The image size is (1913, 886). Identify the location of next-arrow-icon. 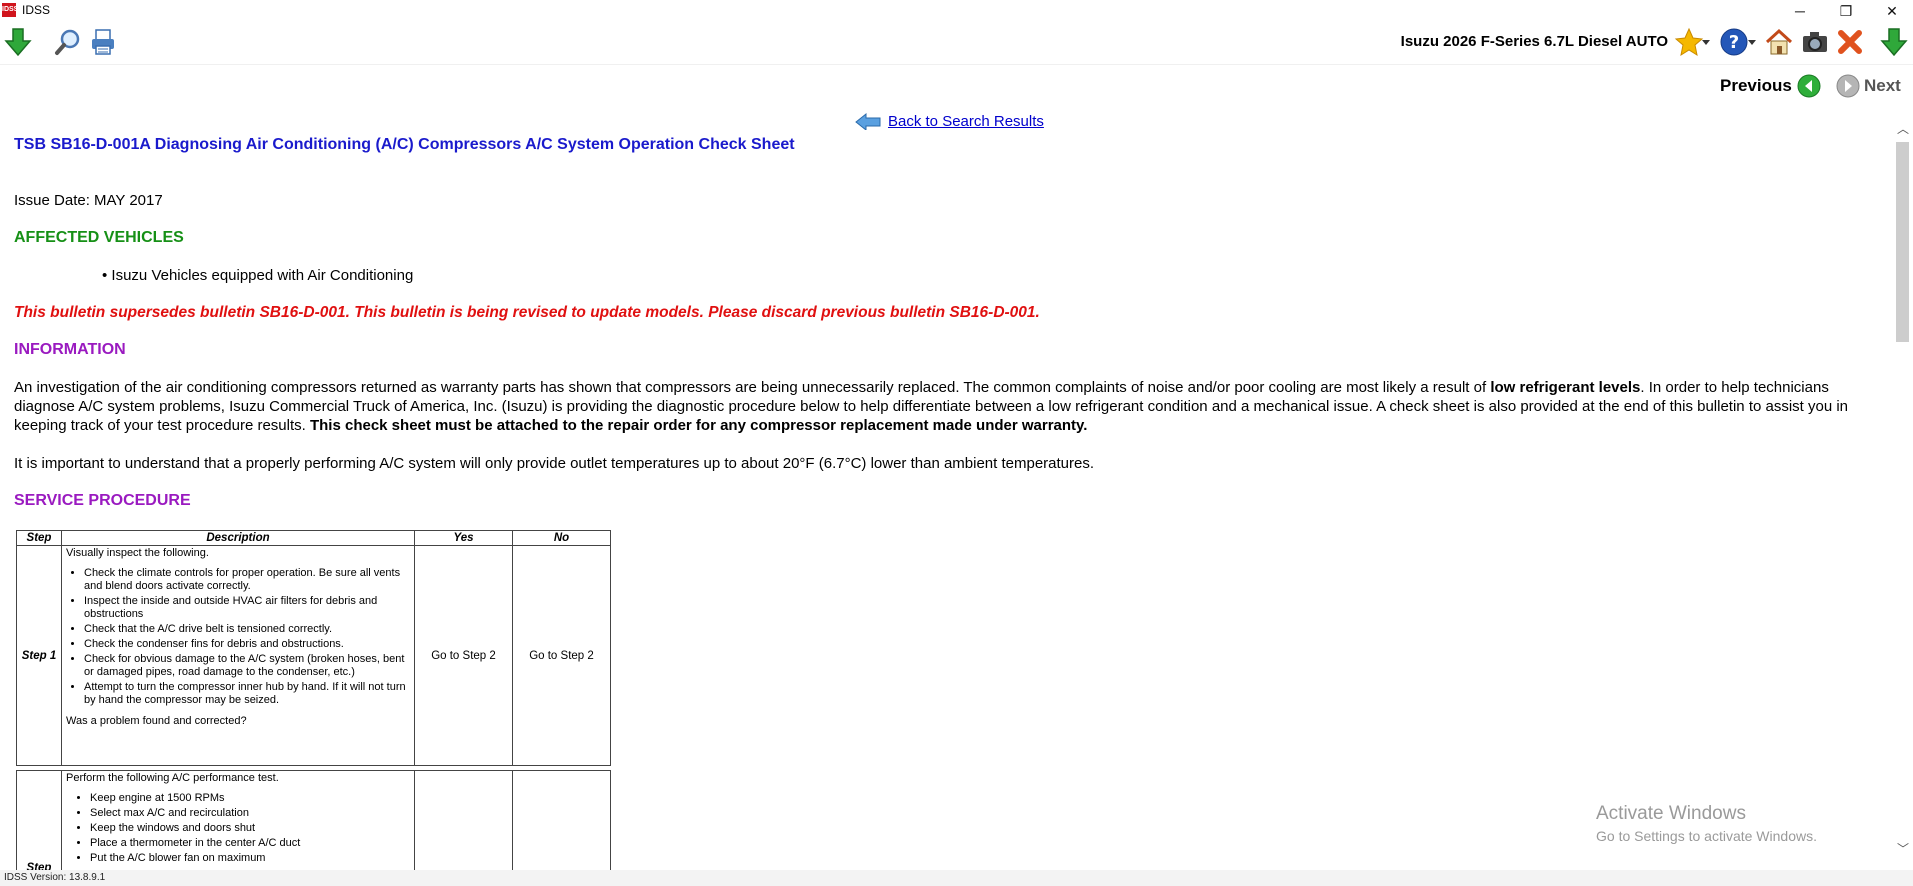
(1848, 86).